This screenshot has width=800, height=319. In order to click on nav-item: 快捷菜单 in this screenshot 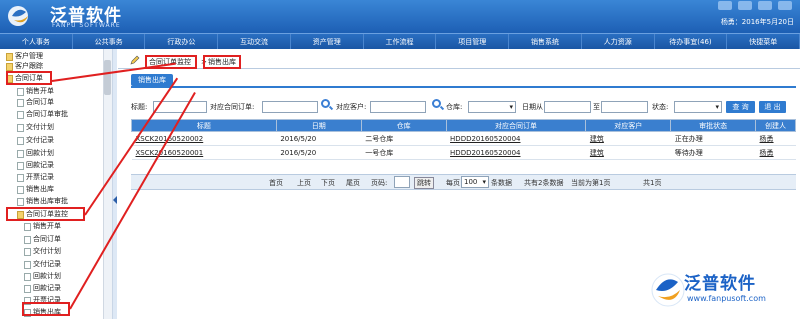, I will do `click(763, 41)`.